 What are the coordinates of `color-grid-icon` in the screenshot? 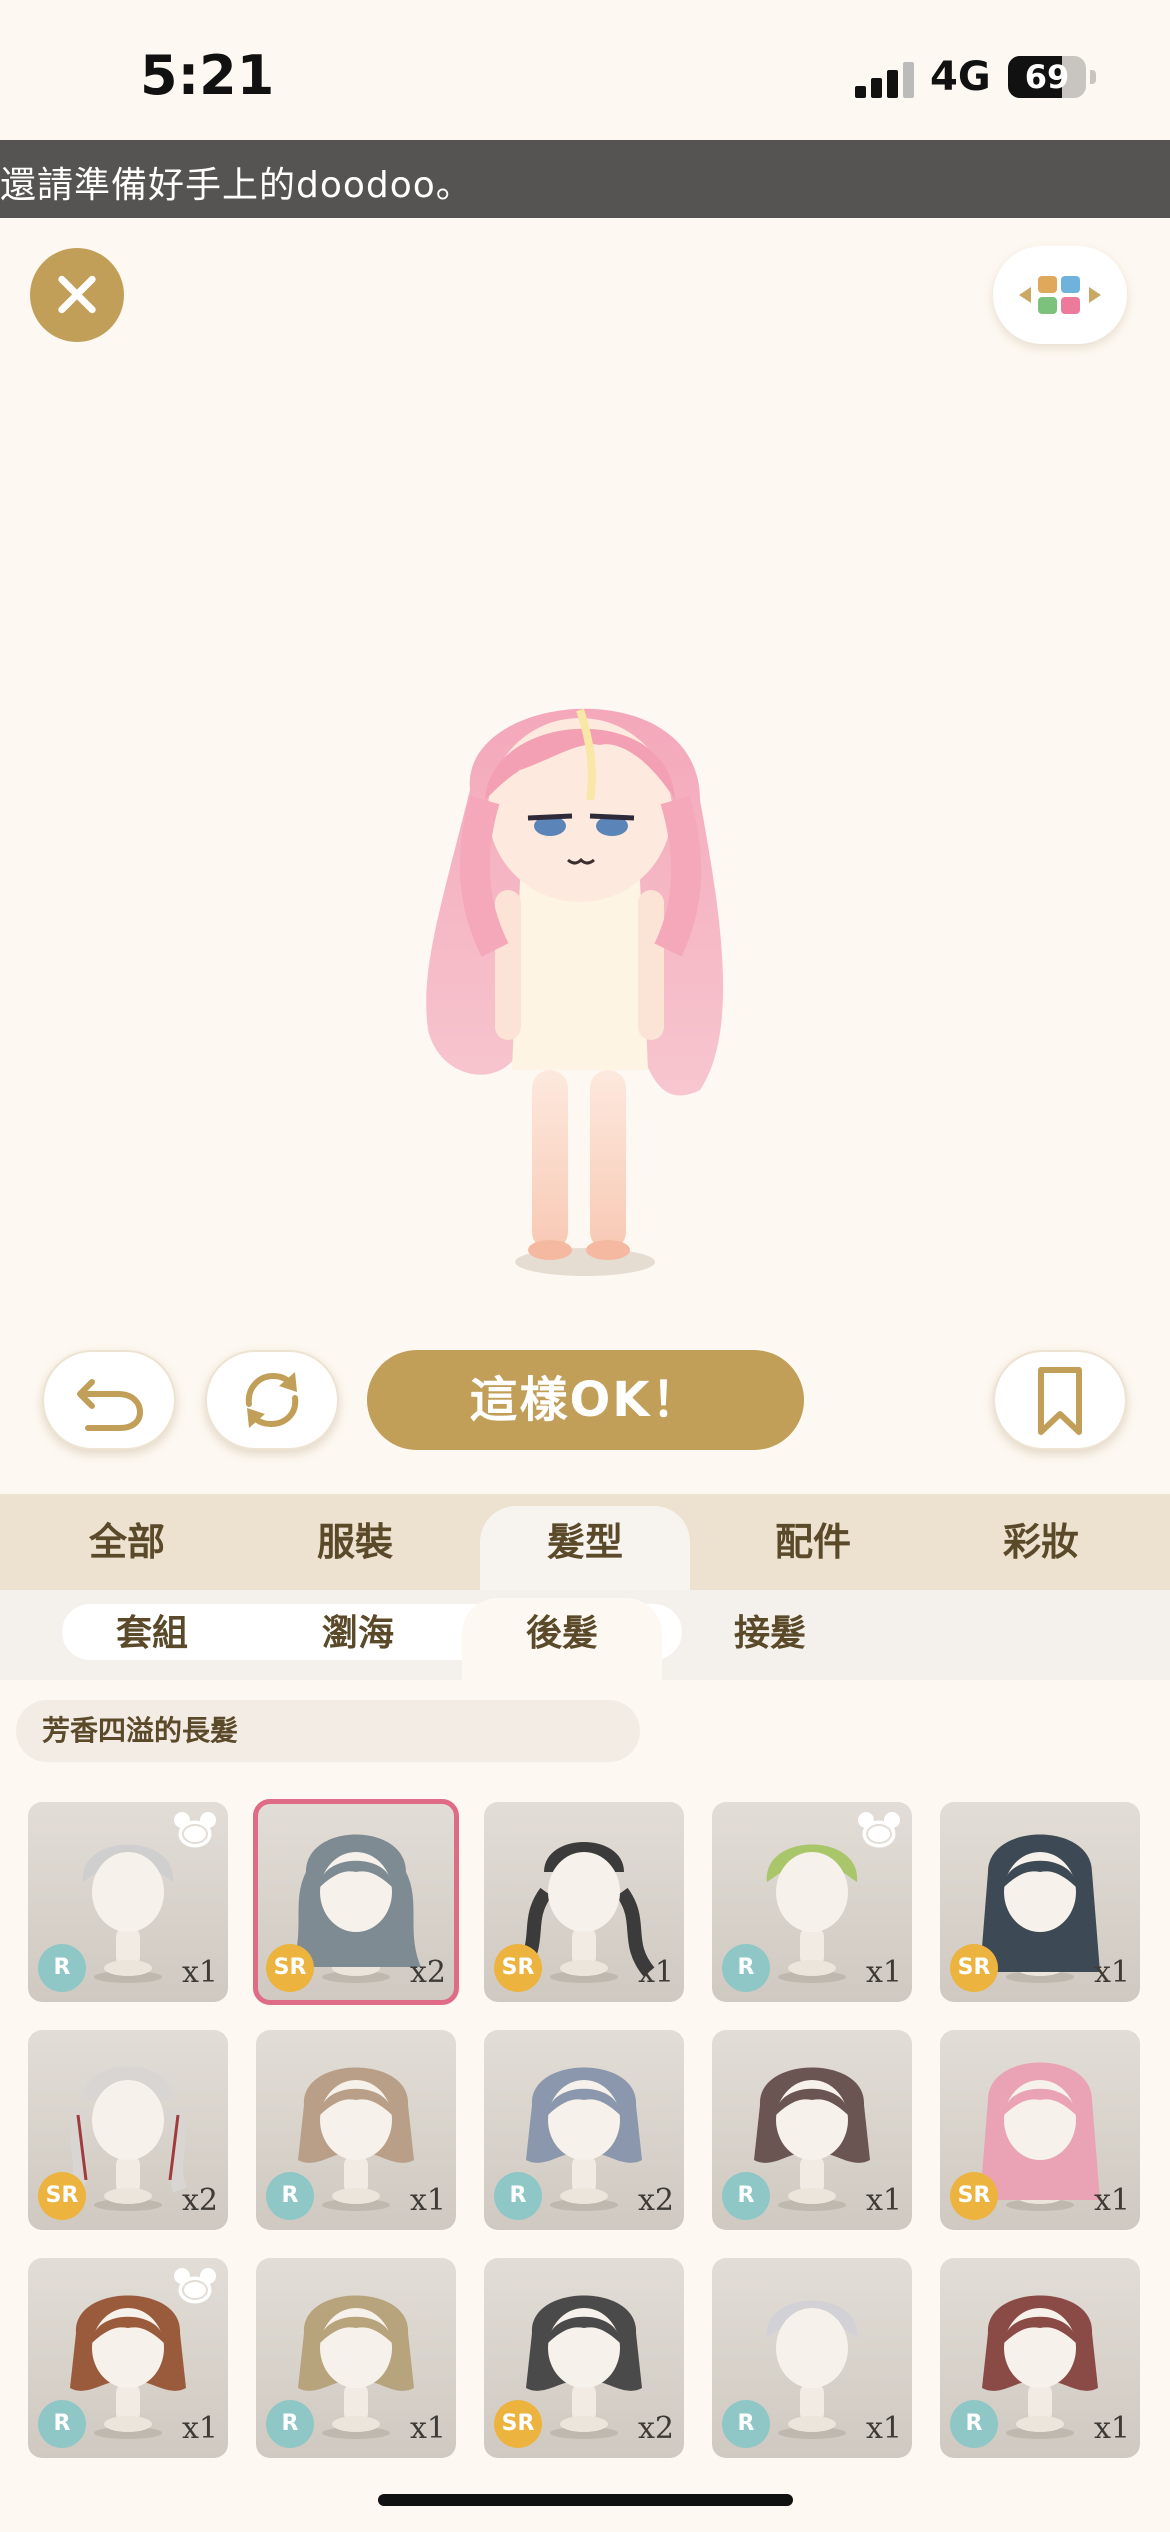 It's located at (1060, 295).